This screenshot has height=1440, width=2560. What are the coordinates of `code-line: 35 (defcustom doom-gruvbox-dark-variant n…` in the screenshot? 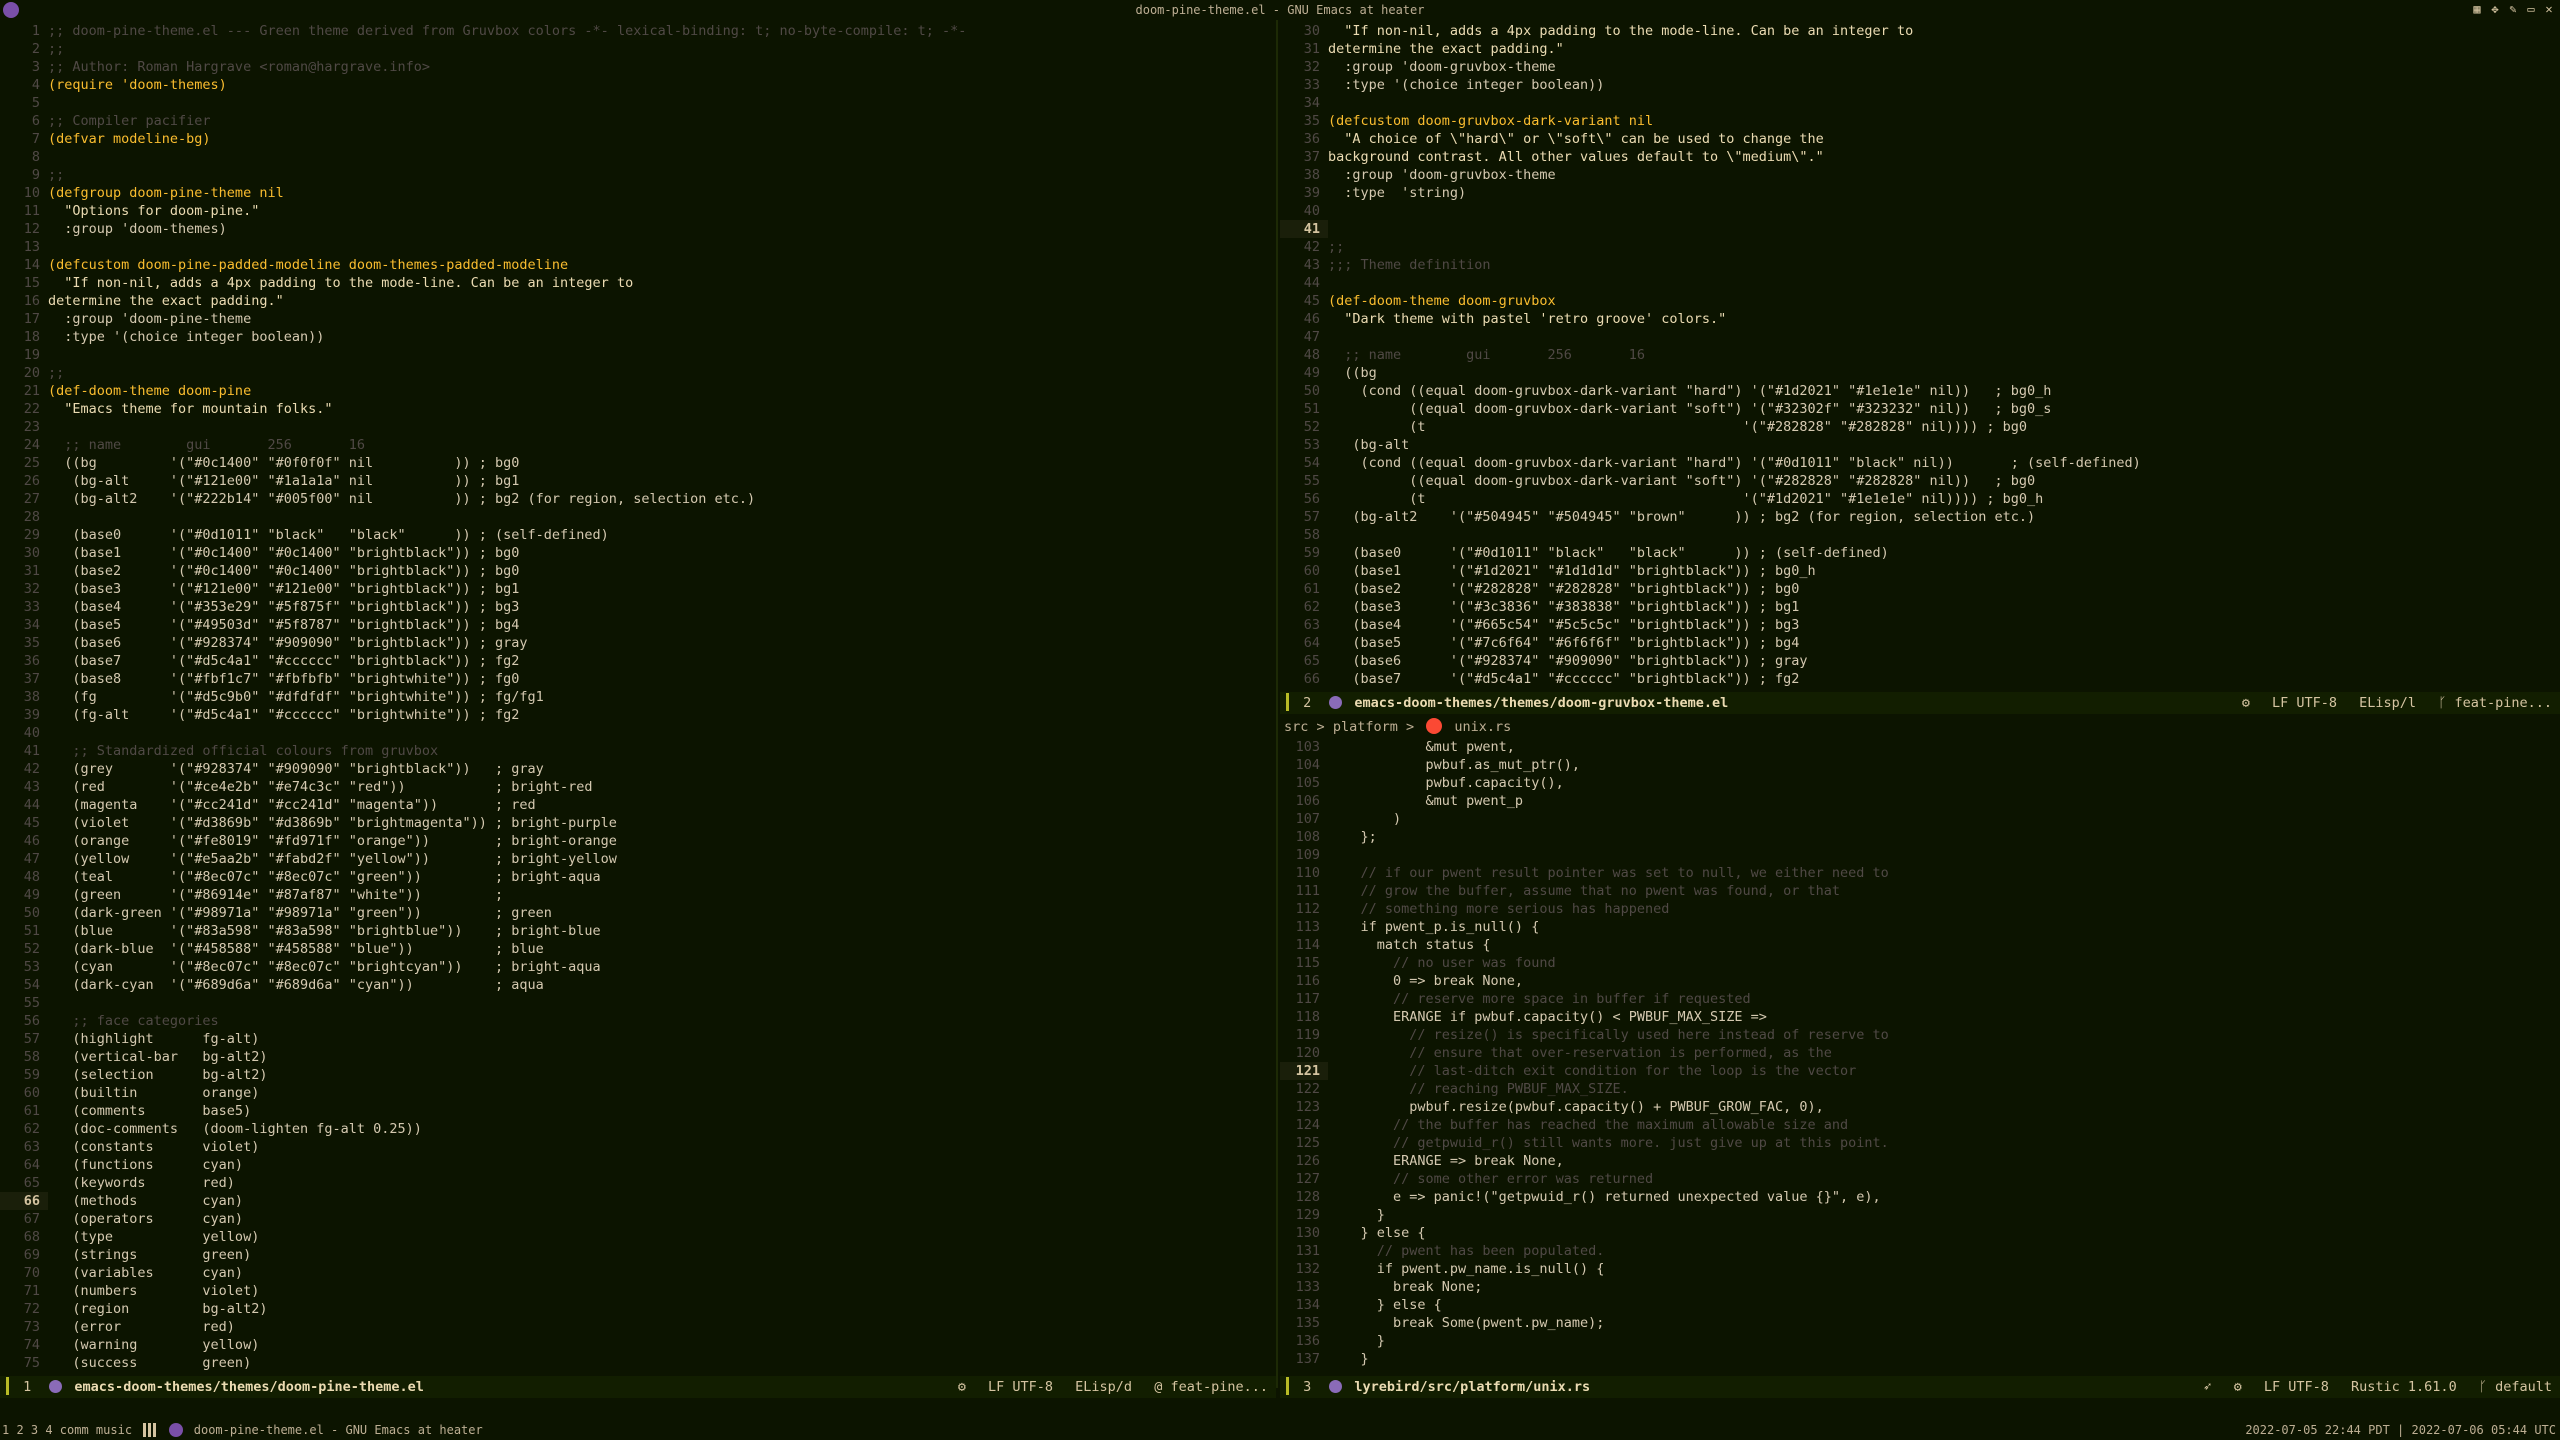 It's located at (1920, 121).